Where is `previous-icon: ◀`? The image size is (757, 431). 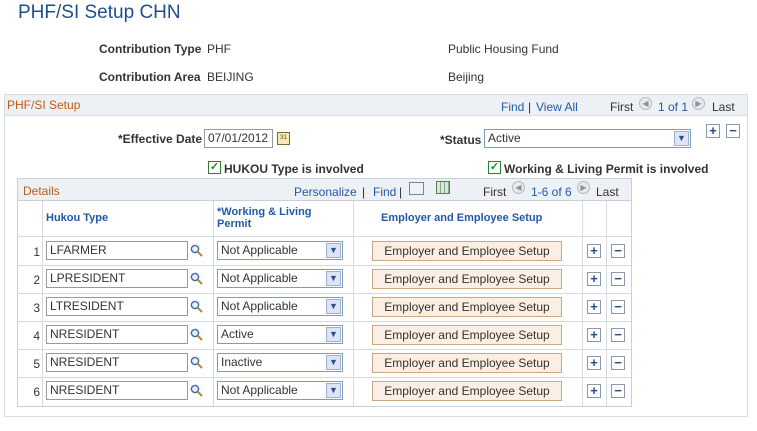 previous-icon: ◀ is located at coordinates (645, 103).